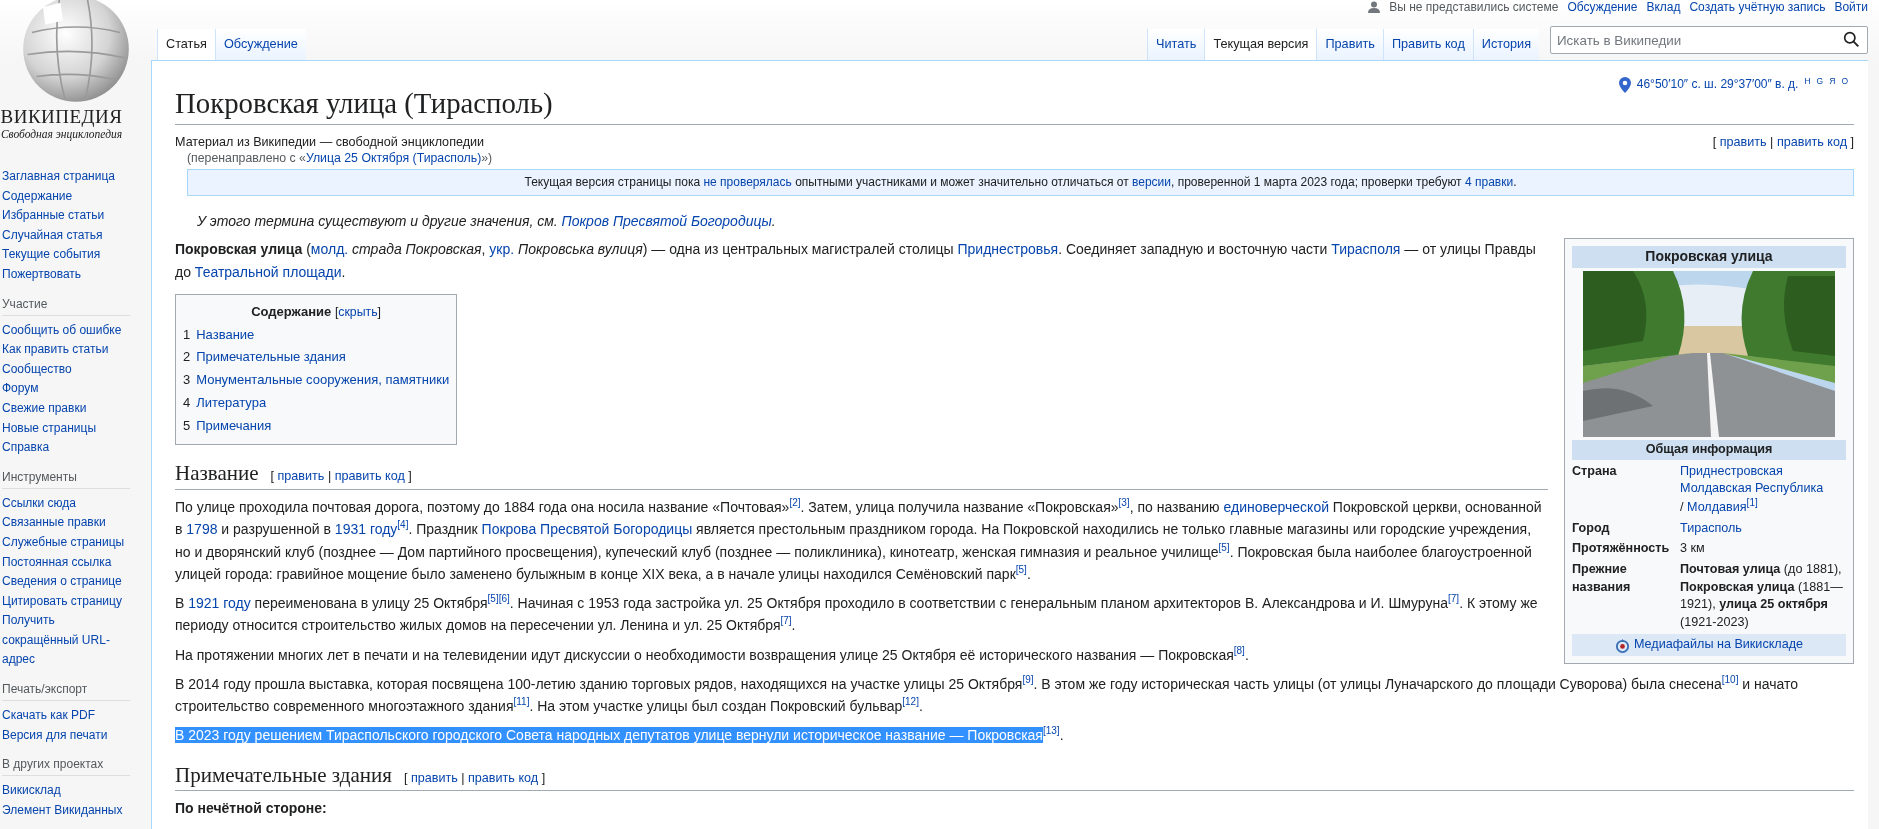 This screenshot has width=1879, height=829. Describe the element at coordinates (521, 702) in the screenshot. I see `footnote-link: [11]` at that location.